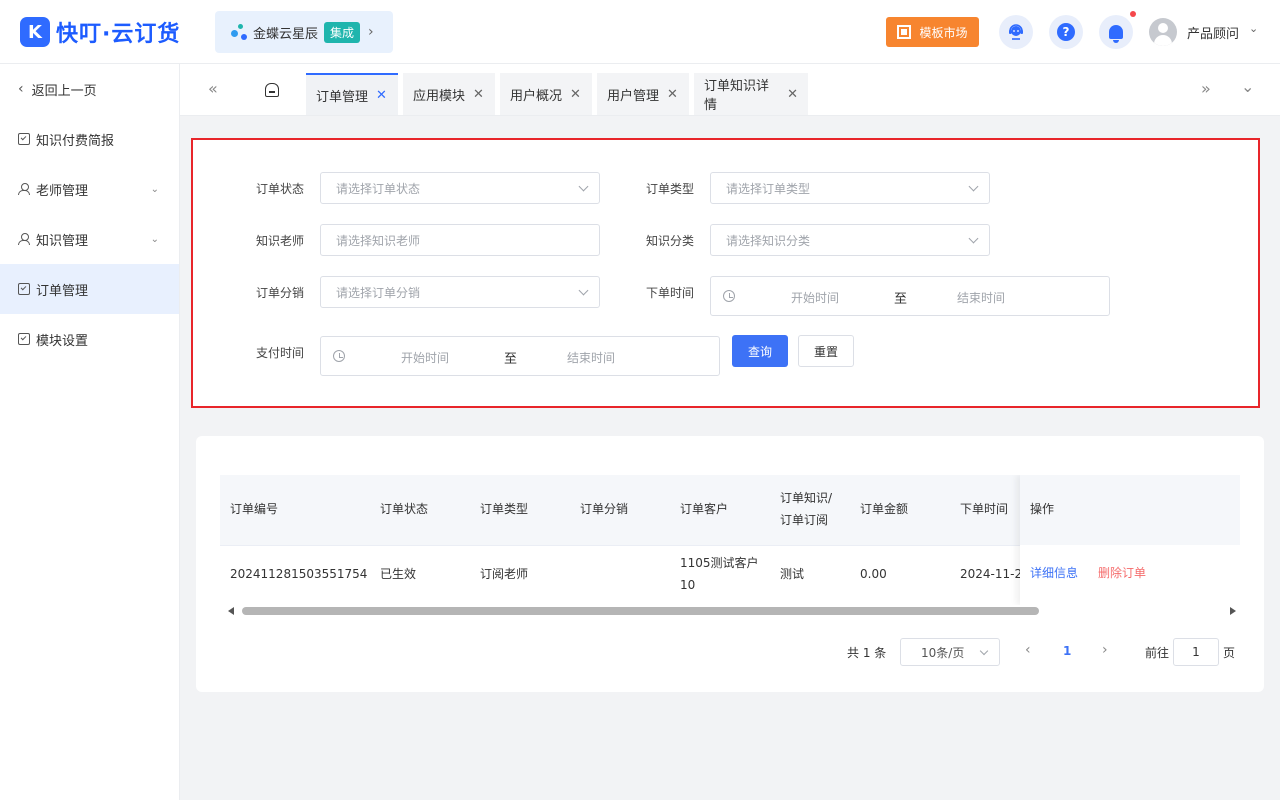 This screenshot has width=1280, height=800. I want to click on column-header: 操作, so click(1042, 509).